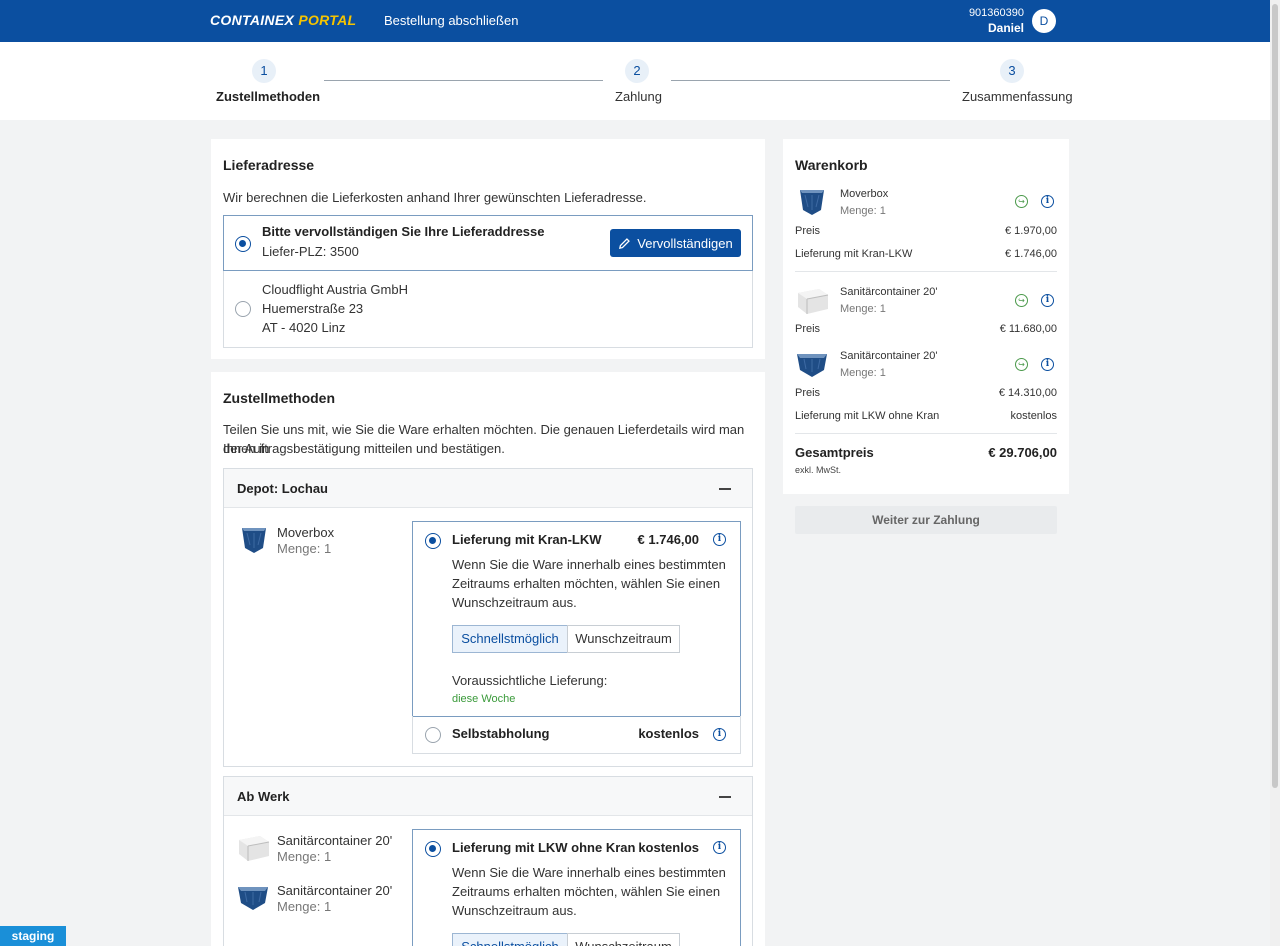  I want to click on delivery-title: Zustellmethoden, so click(279, 398).